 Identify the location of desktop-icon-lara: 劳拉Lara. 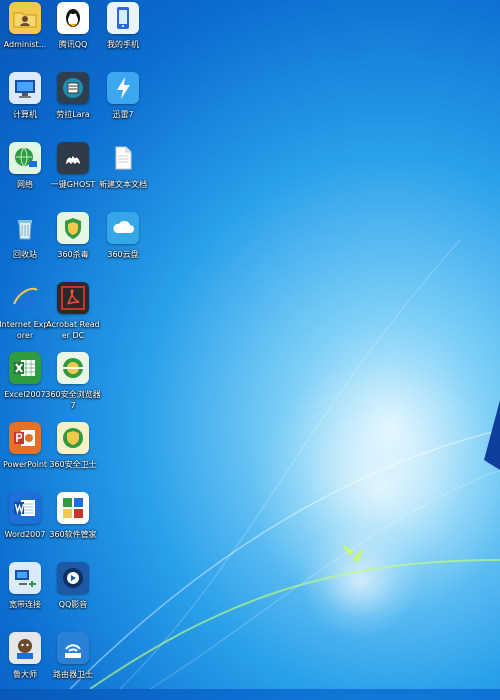
(73, 105).